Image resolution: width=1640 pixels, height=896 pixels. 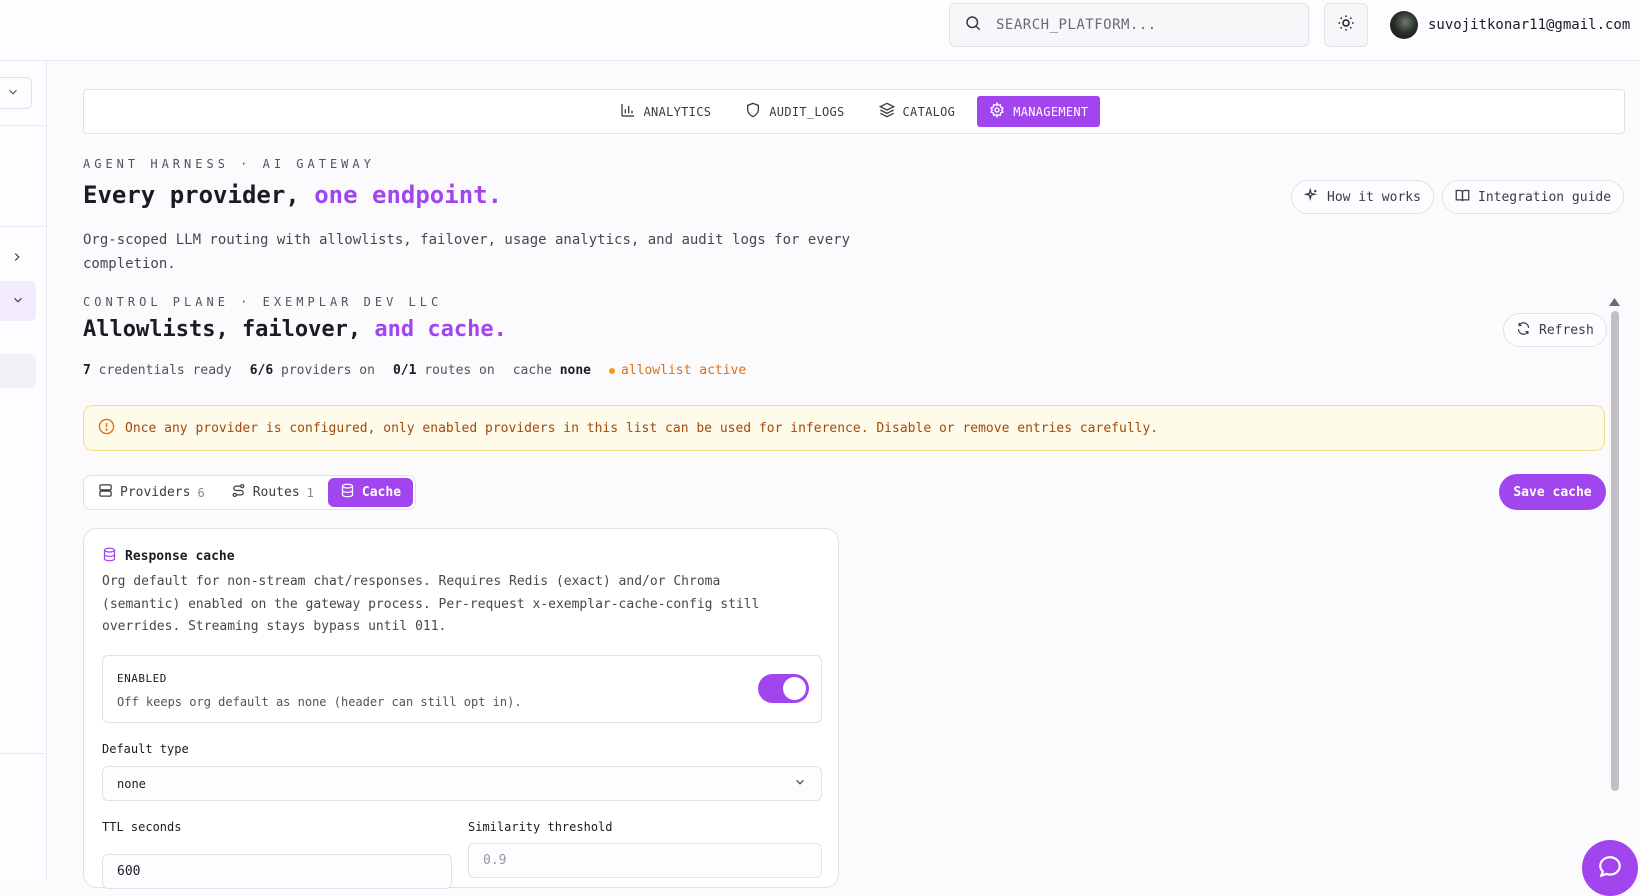 I want to click on chat-button, so click(x=1610, y=868).